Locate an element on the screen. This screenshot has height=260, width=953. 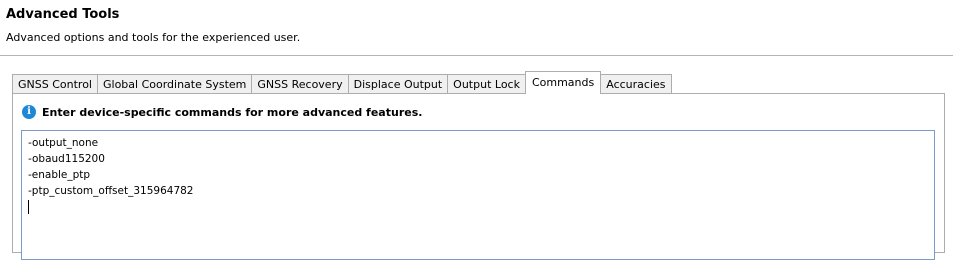
tab-commands: Commands is located at coordinates (563, 82).